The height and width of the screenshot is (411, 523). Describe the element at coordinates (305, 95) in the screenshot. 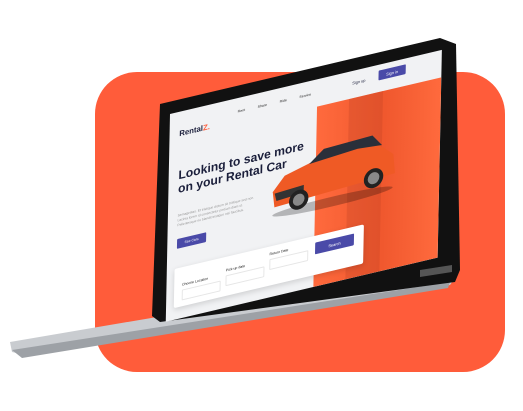

I see `nav-service: Service` at that location.